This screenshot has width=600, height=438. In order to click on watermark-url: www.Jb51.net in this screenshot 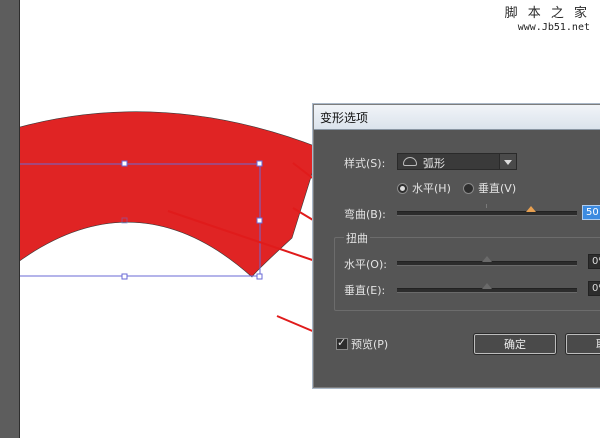, I will do `click(553, 27)`.